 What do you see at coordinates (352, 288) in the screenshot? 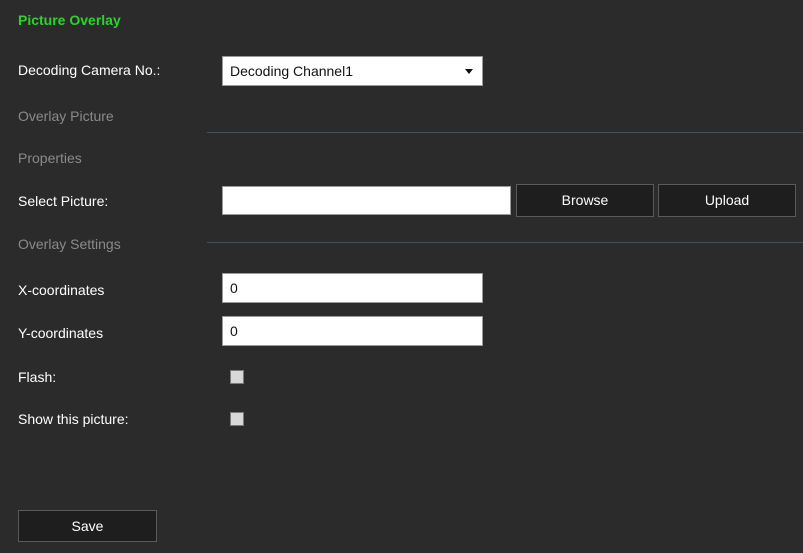
I see `x-coordinates-input: 0` at bounding box center [352, 288].